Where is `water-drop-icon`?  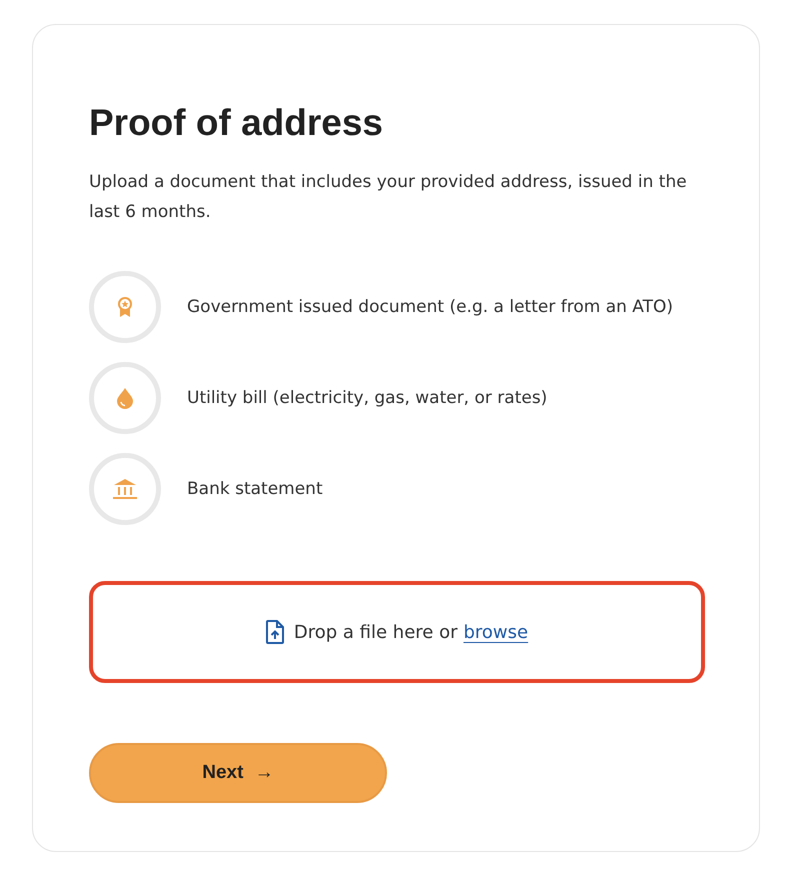
water-drop-icon is located at coordinates (125, 398).